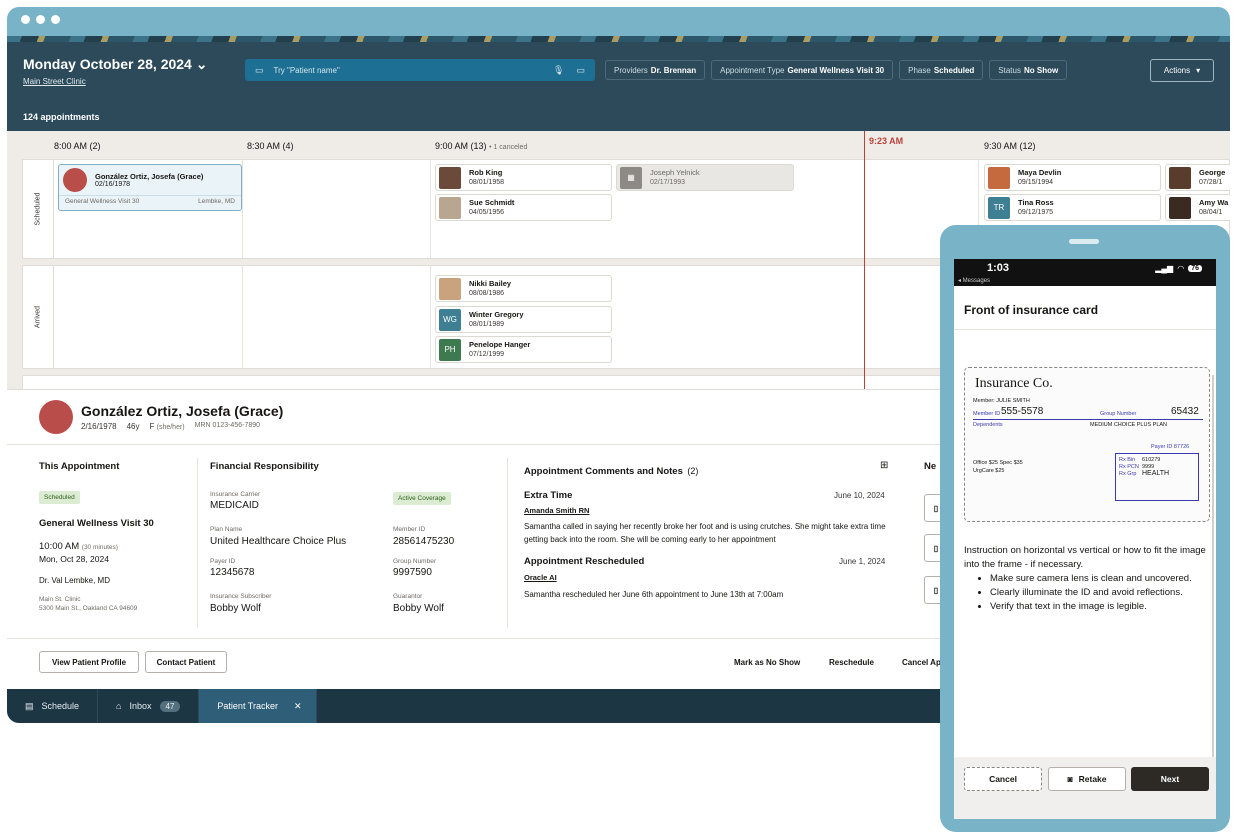  I want to click on patient-gender: F (she/her), so click(167, 426).